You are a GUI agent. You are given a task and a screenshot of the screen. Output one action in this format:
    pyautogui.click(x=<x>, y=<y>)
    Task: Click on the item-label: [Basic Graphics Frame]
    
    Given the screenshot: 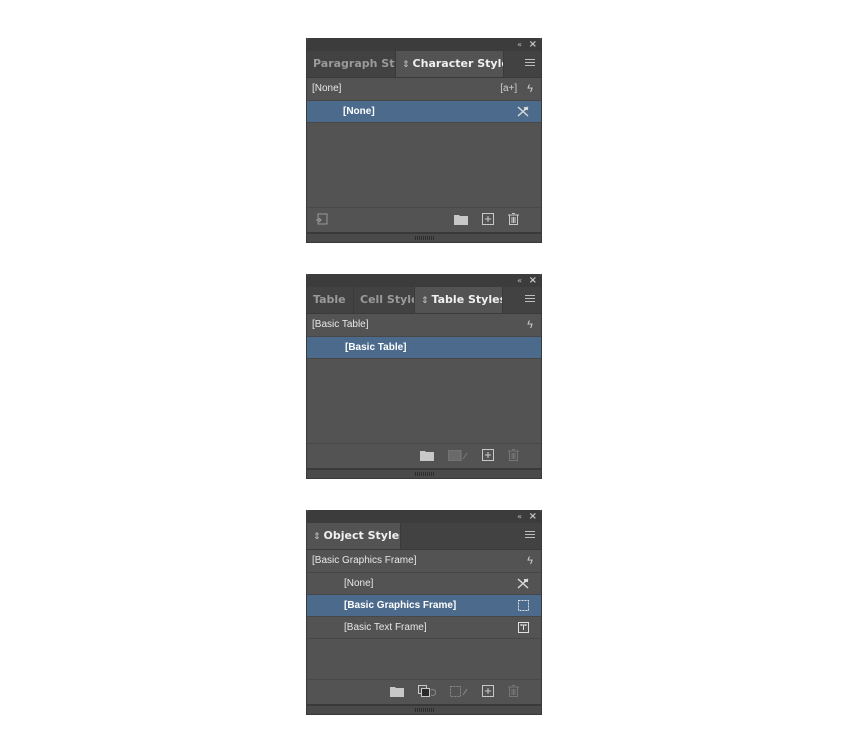 What is the action you would take?
    pyautogui.click(x=400, y=605)
    